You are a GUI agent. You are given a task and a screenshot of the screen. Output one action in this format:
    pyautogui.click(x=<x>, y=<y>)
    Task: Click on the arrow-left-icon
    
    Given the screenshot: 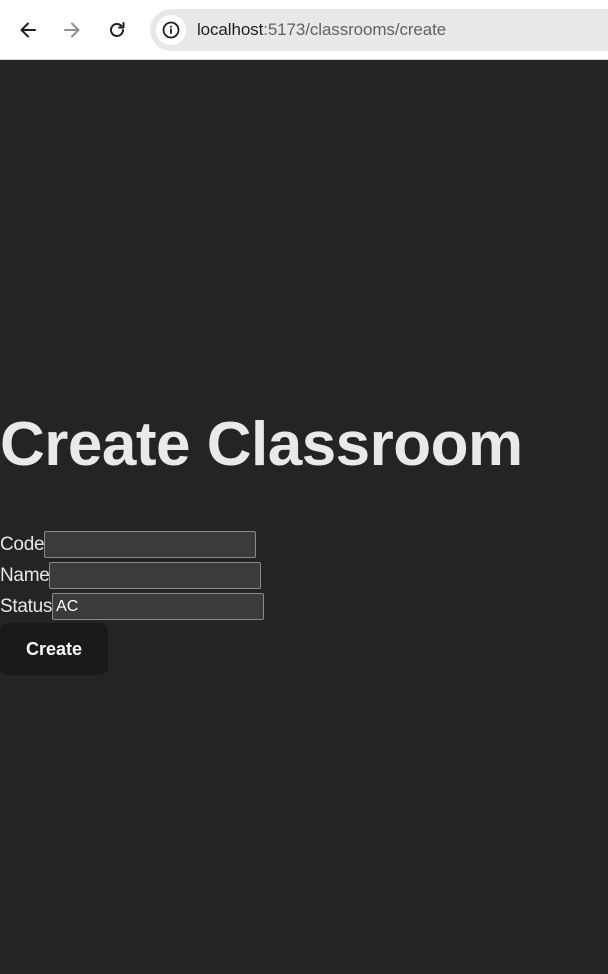 What is the action you would take?
    pyautogui.click(x=28, y=30)
    